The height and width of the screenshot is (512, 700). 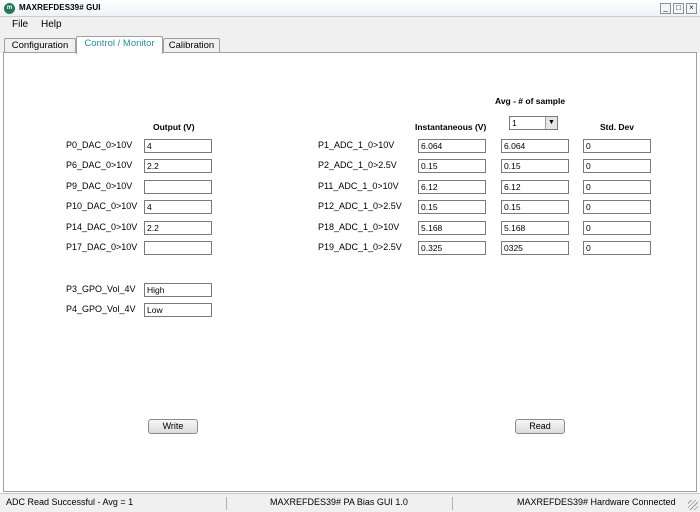 What do you see at coordinates (452, 187) in the screenshot?
I see `p11-adc-inst: 6.12` at bounding box center [452, 187].